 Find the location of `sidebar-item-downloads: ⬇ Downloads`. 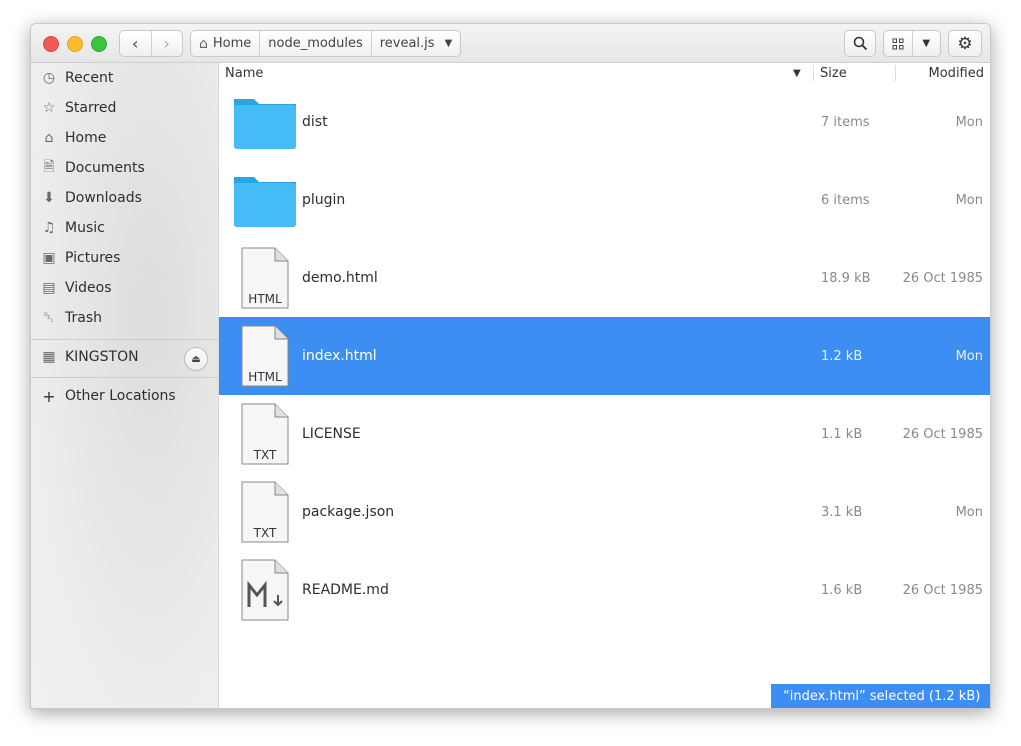

sidebar-item-downloads: ⬇ Downloads is located at coordinates (124, 198).